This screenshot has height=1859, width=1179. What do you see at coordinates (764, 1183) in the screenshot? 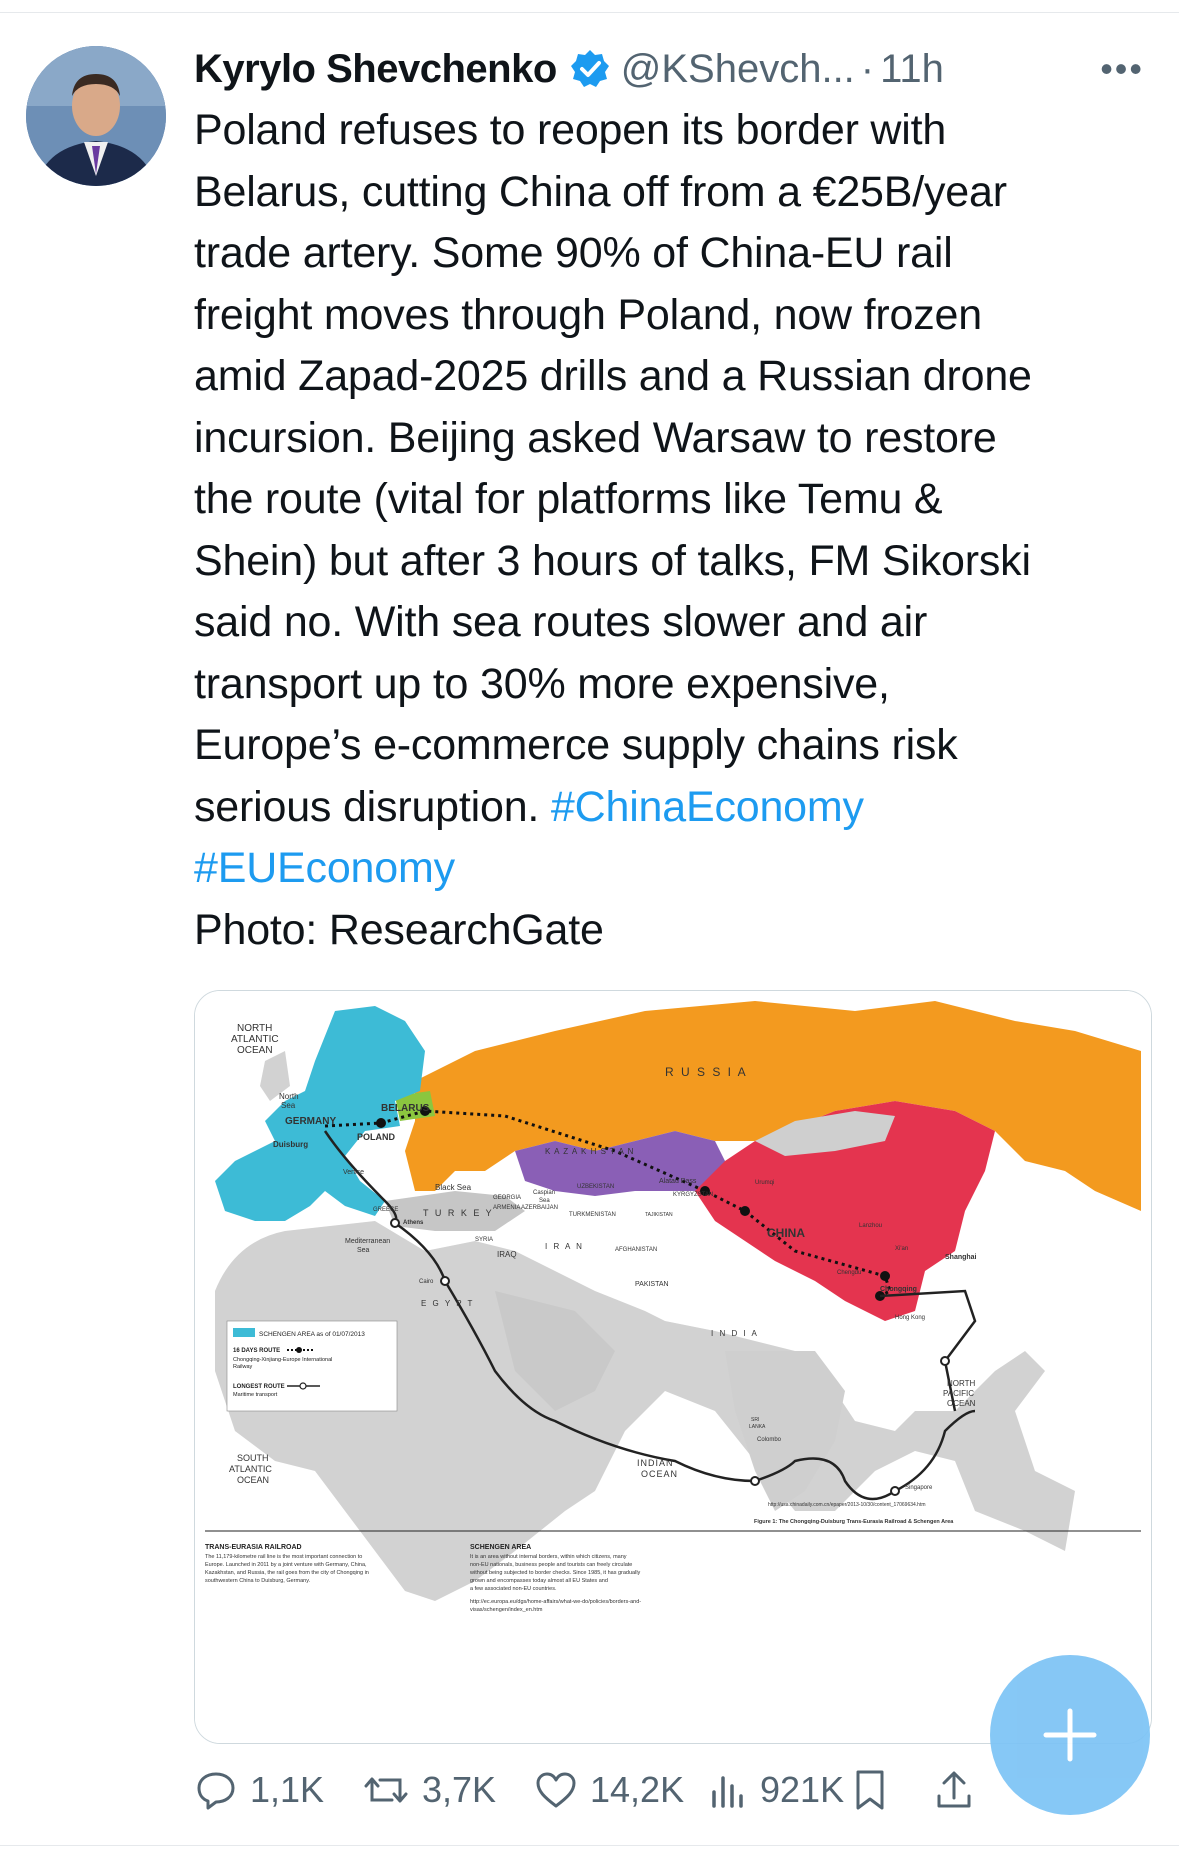
I see `label-urumqi: Urumqi` at bounding box center [764, 1183].